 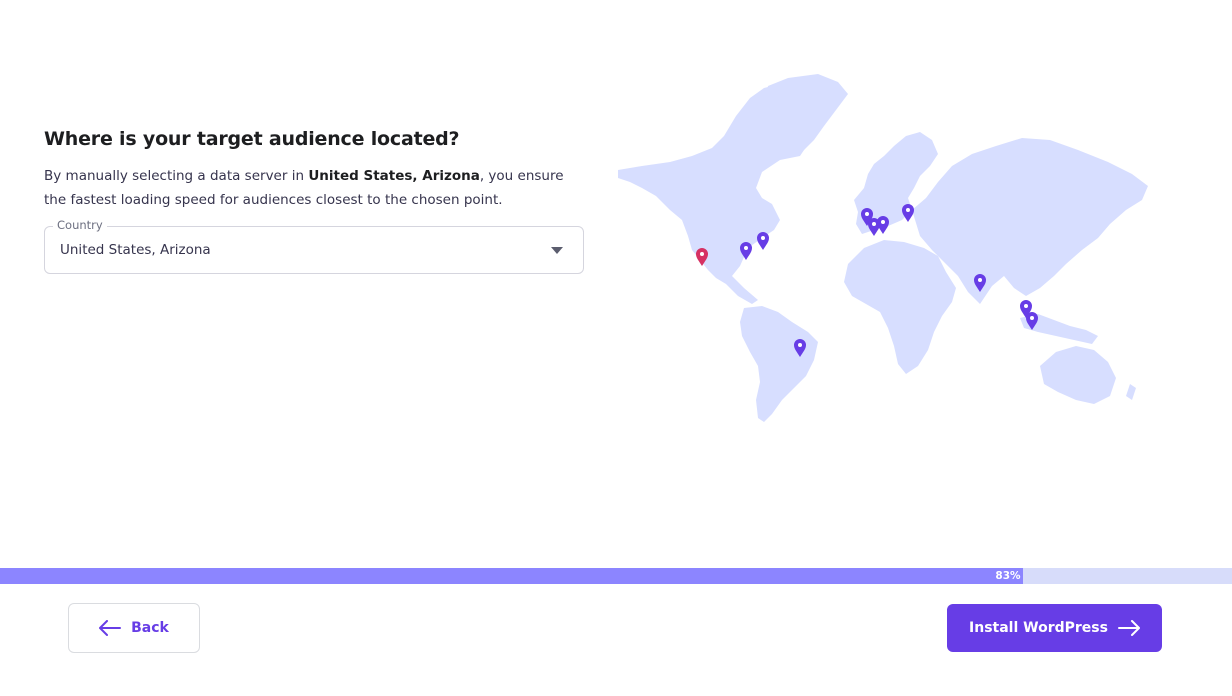 What do you see at coordinates (252, 139) in the screenshot?
I see `page-title: Where is your target audience located?` at bounding box center [252, 139].